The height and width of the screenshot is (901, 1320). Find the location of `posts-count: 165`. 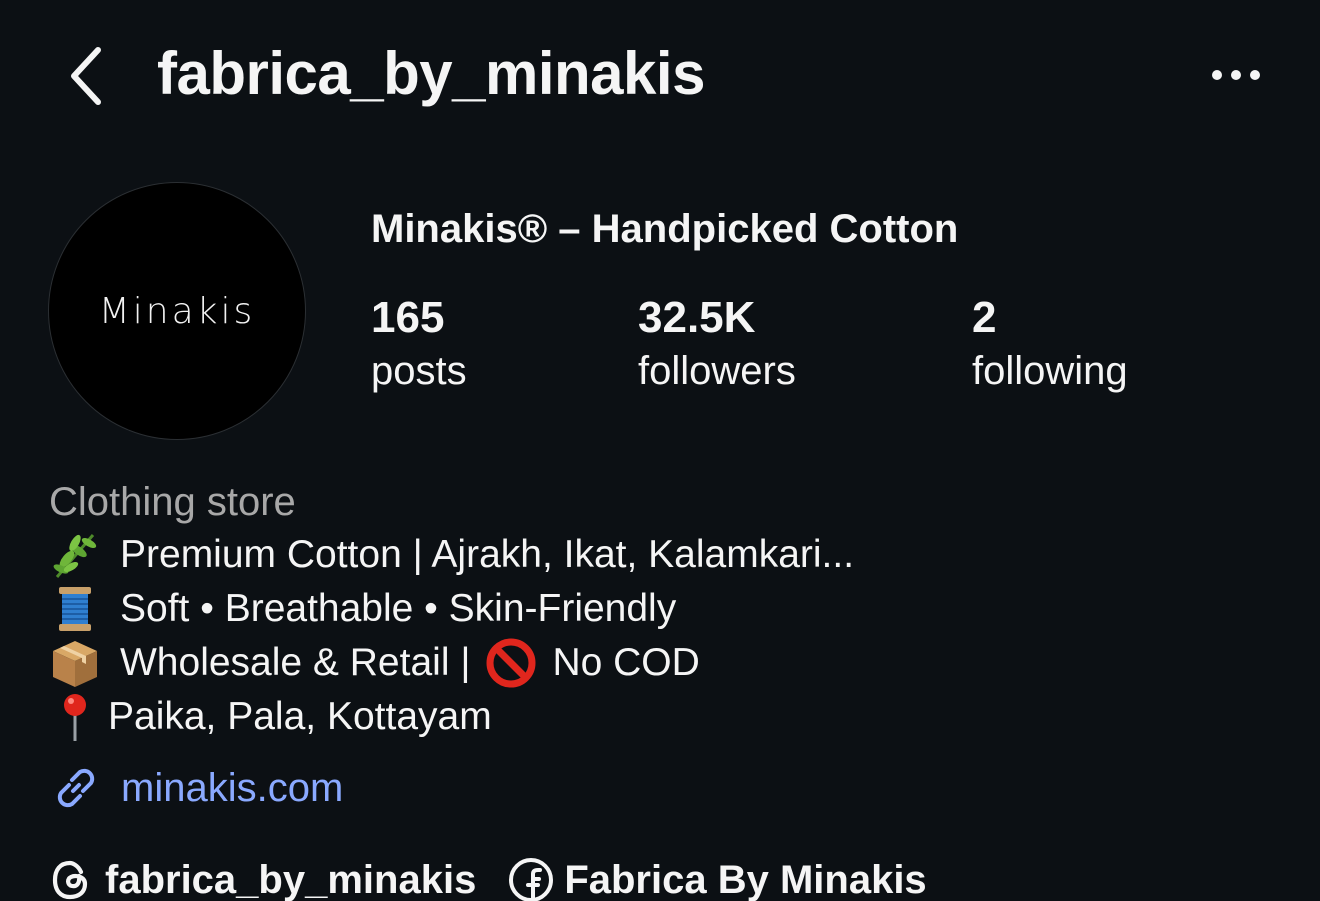

posts-count: 165 is located at coordinates (408, 317).